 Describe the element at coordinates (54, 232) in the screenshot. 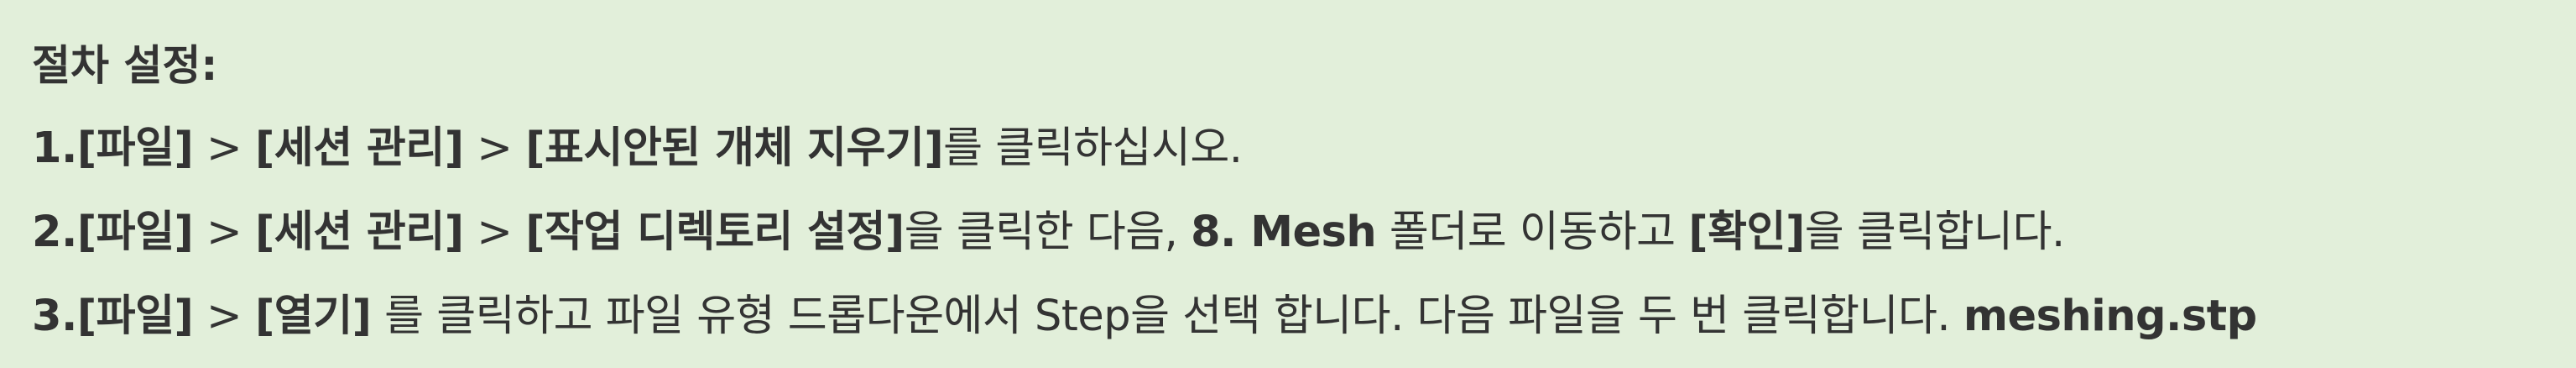

I see `step-number: 2.` at that location.